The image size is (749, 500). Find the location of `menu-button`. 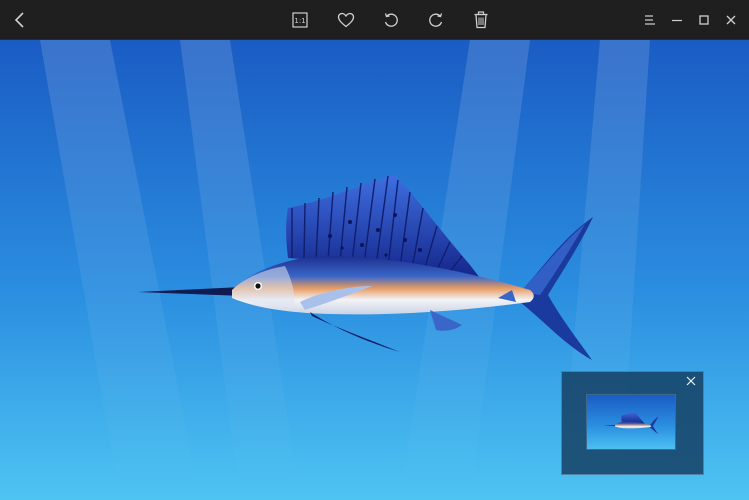

menu-button is located at coordinates (650, 20).